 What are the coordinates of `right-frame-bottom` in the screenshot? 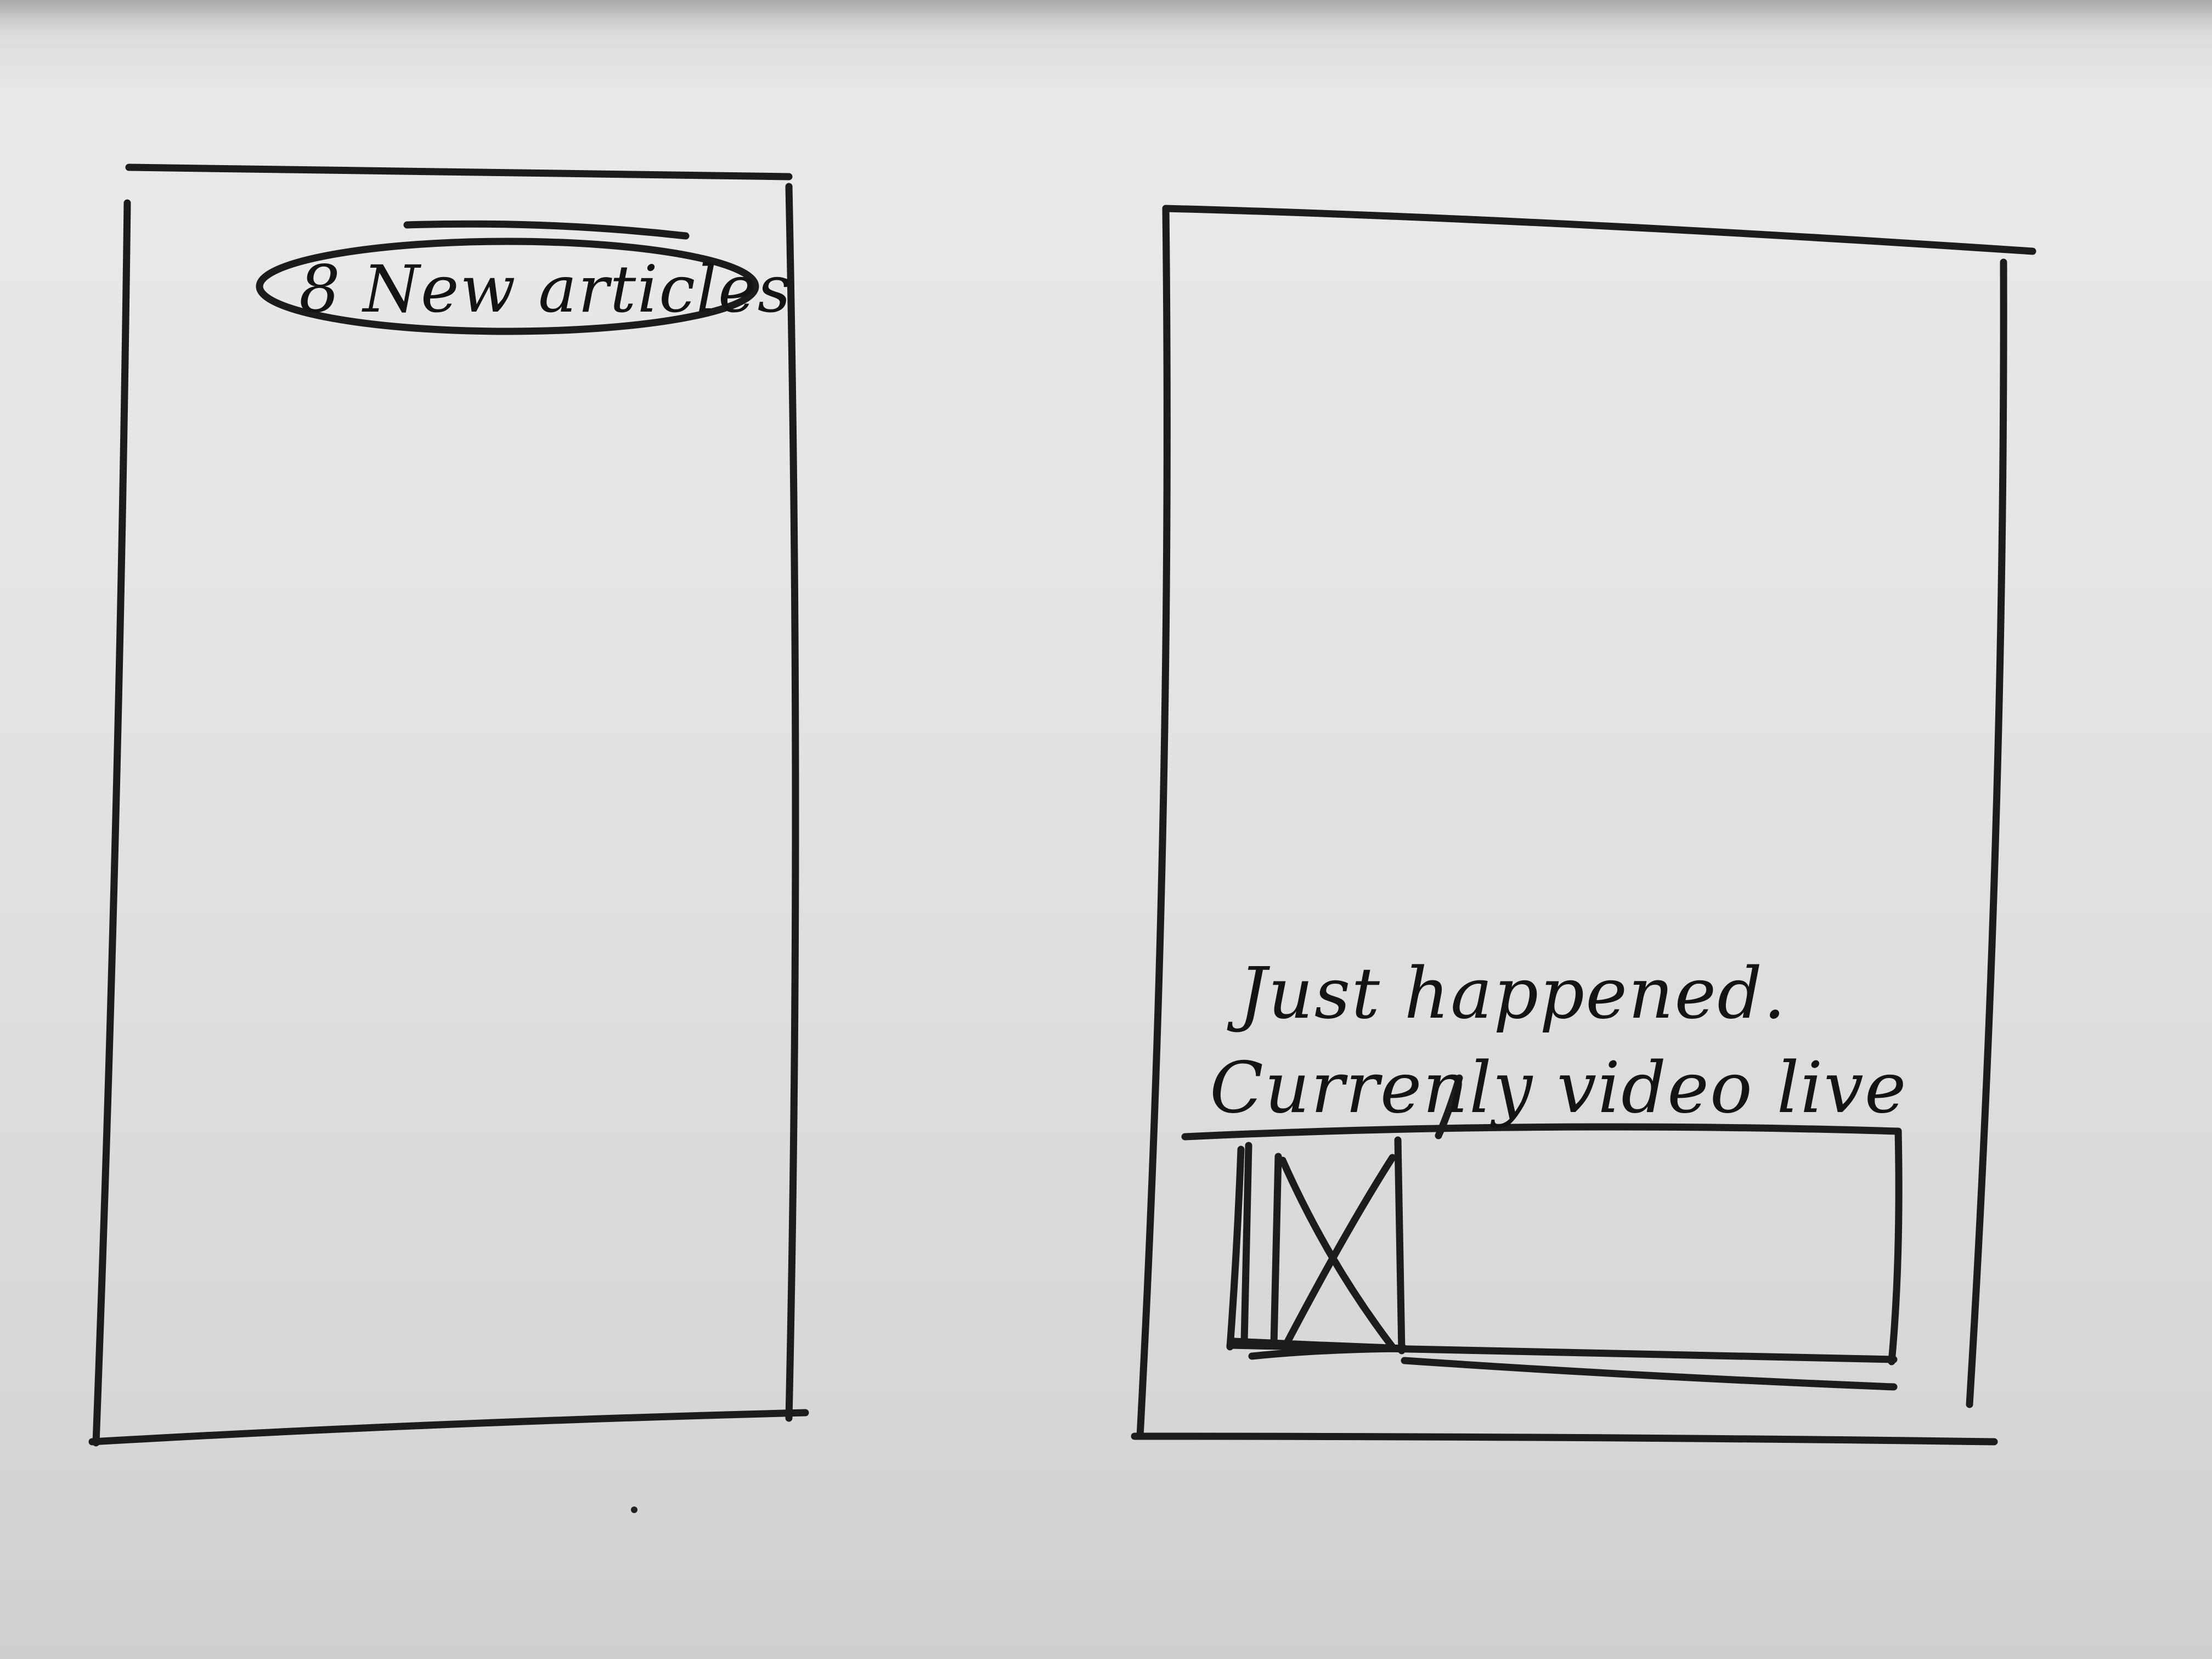 It's located at (1565, 1439).